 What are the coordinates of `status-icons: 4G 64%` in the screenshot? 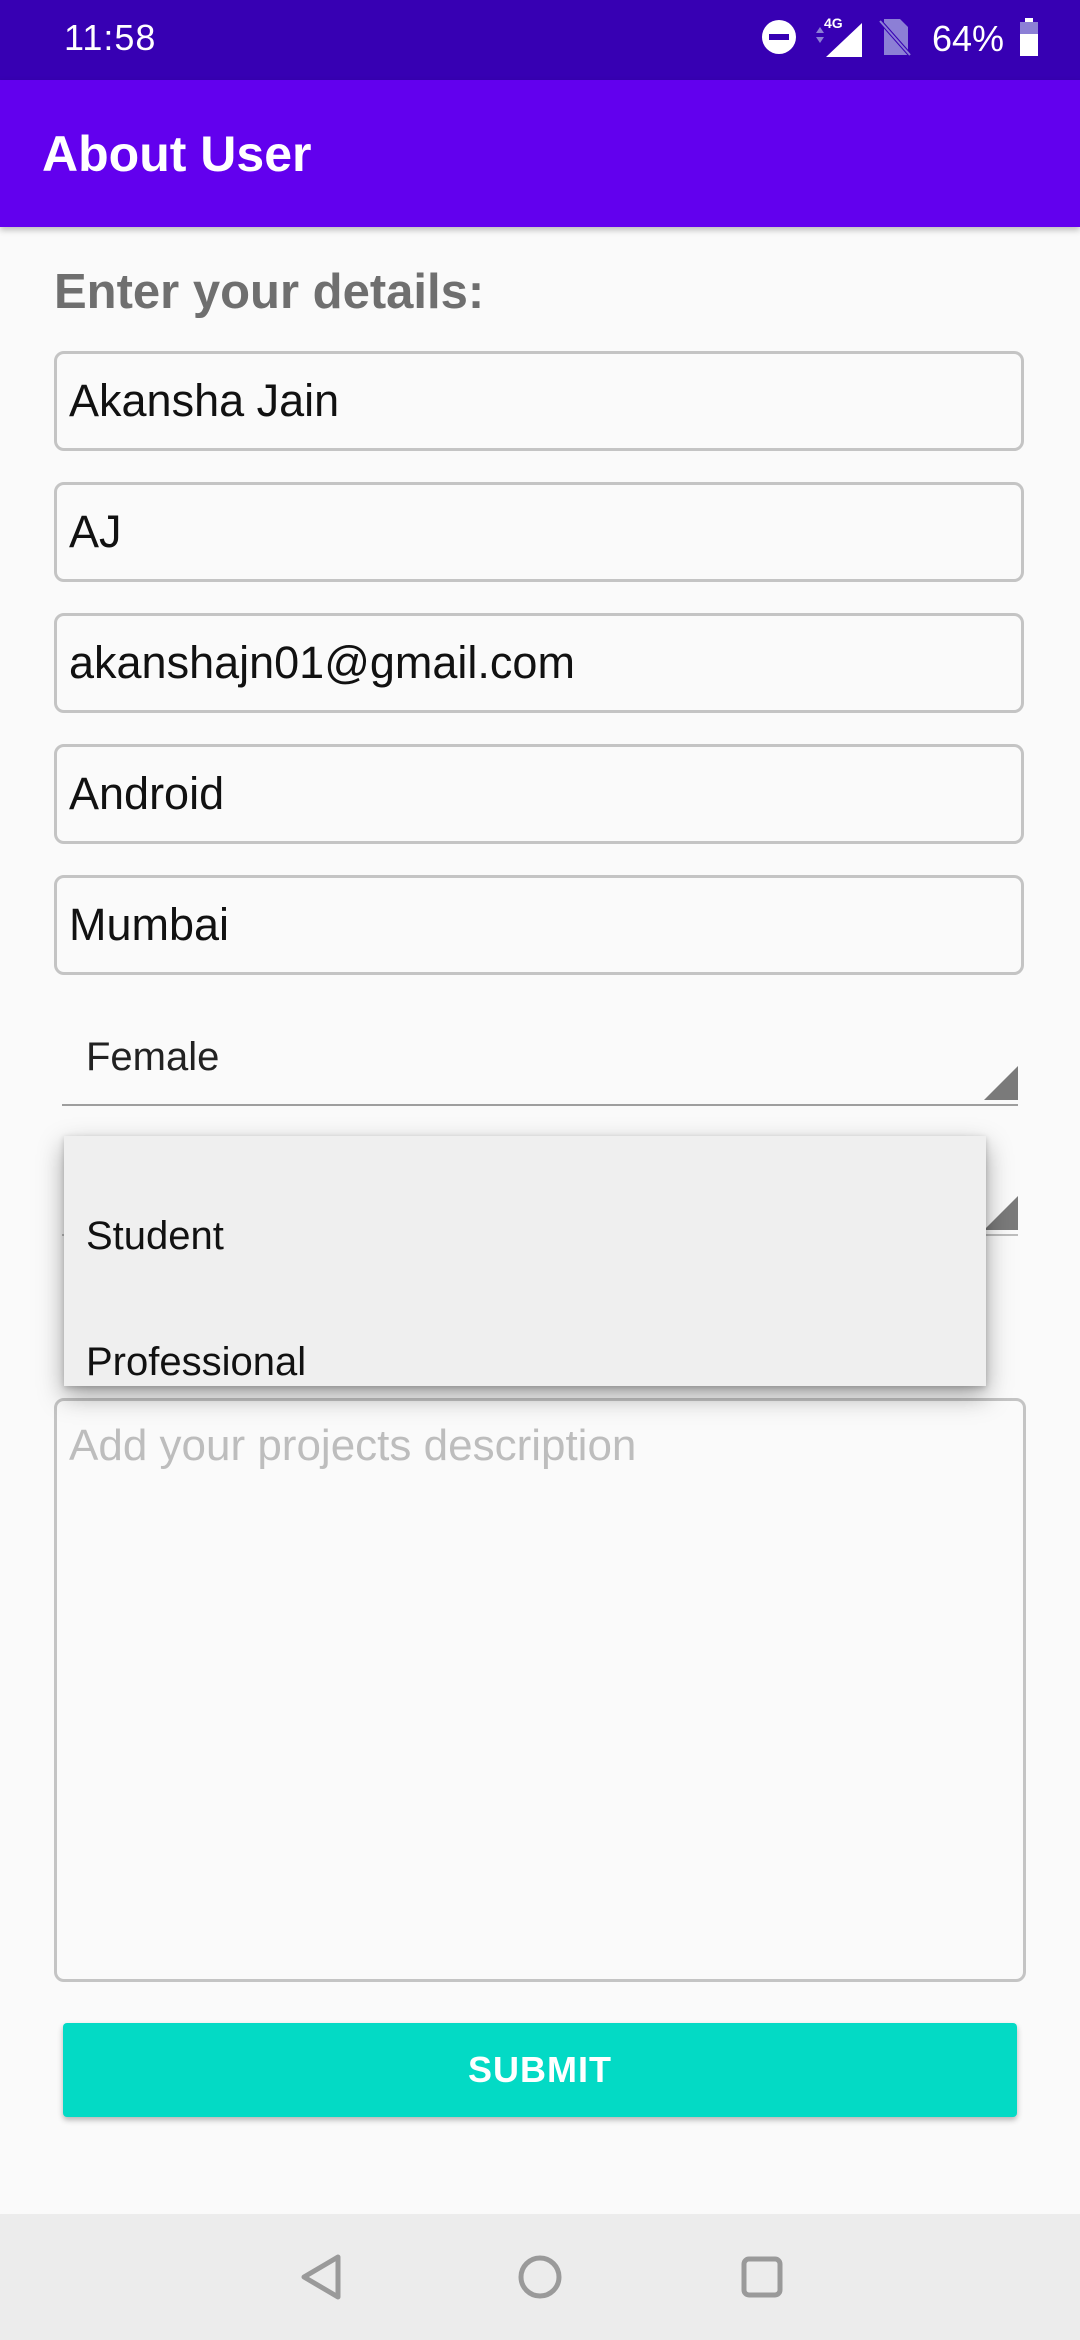 It's located at (900, 39).